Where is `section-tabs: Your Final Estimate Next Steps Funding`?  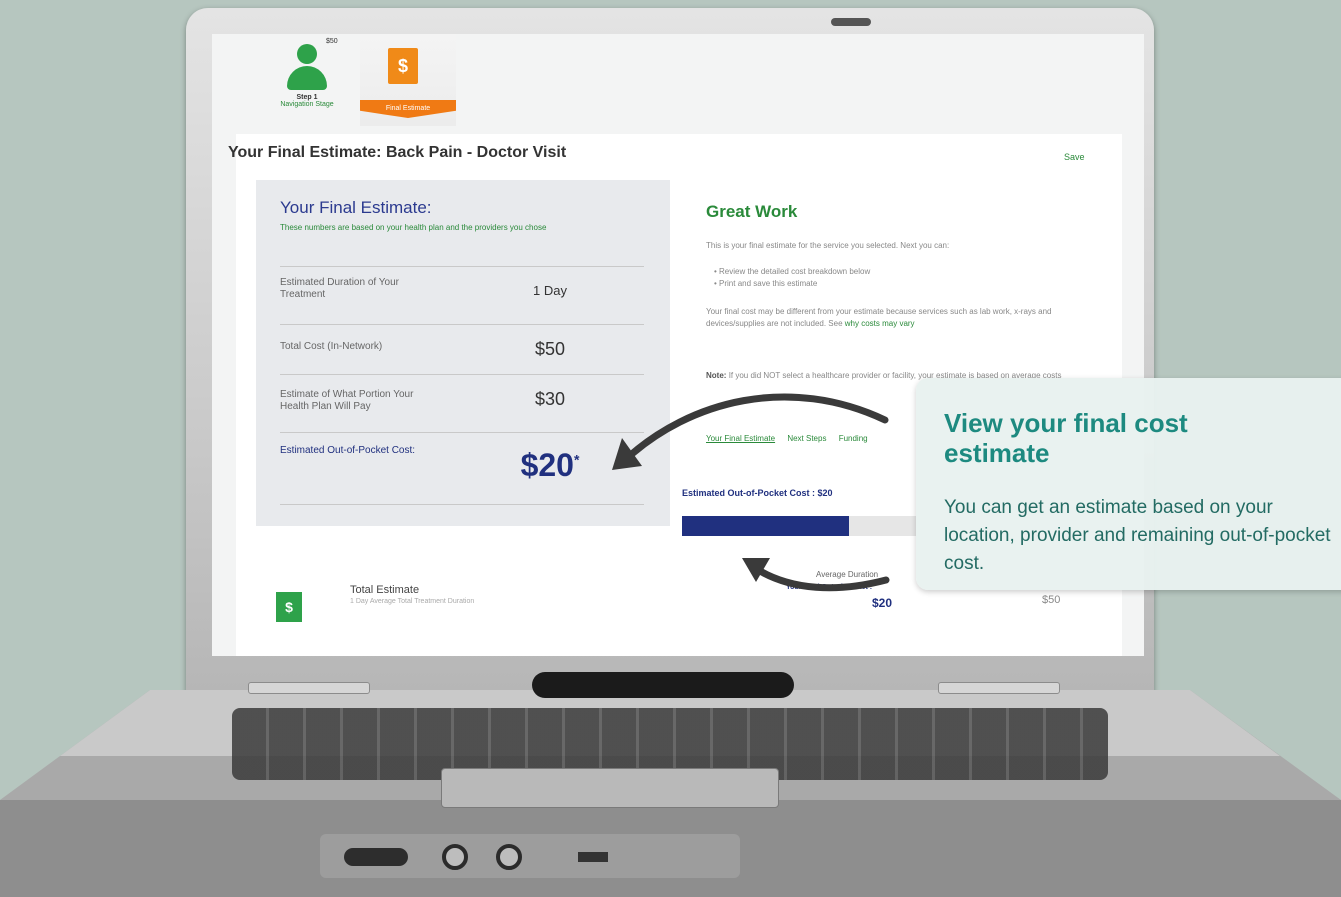
section-tabs: Your Final Estimate Next Steps Funding is located at coordinates (792, 438).